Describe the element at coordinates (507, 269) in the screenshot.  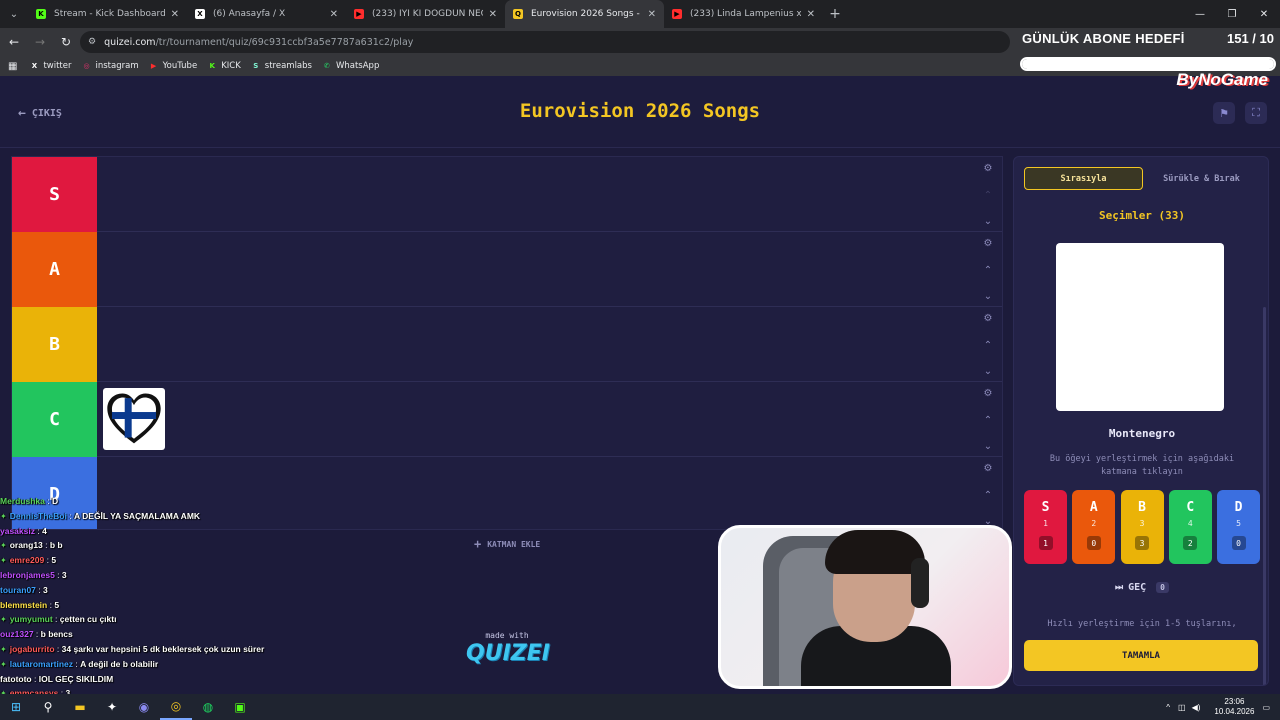
I see `tier-row-a: A ⚙ ⌃ ⌄` at that location.